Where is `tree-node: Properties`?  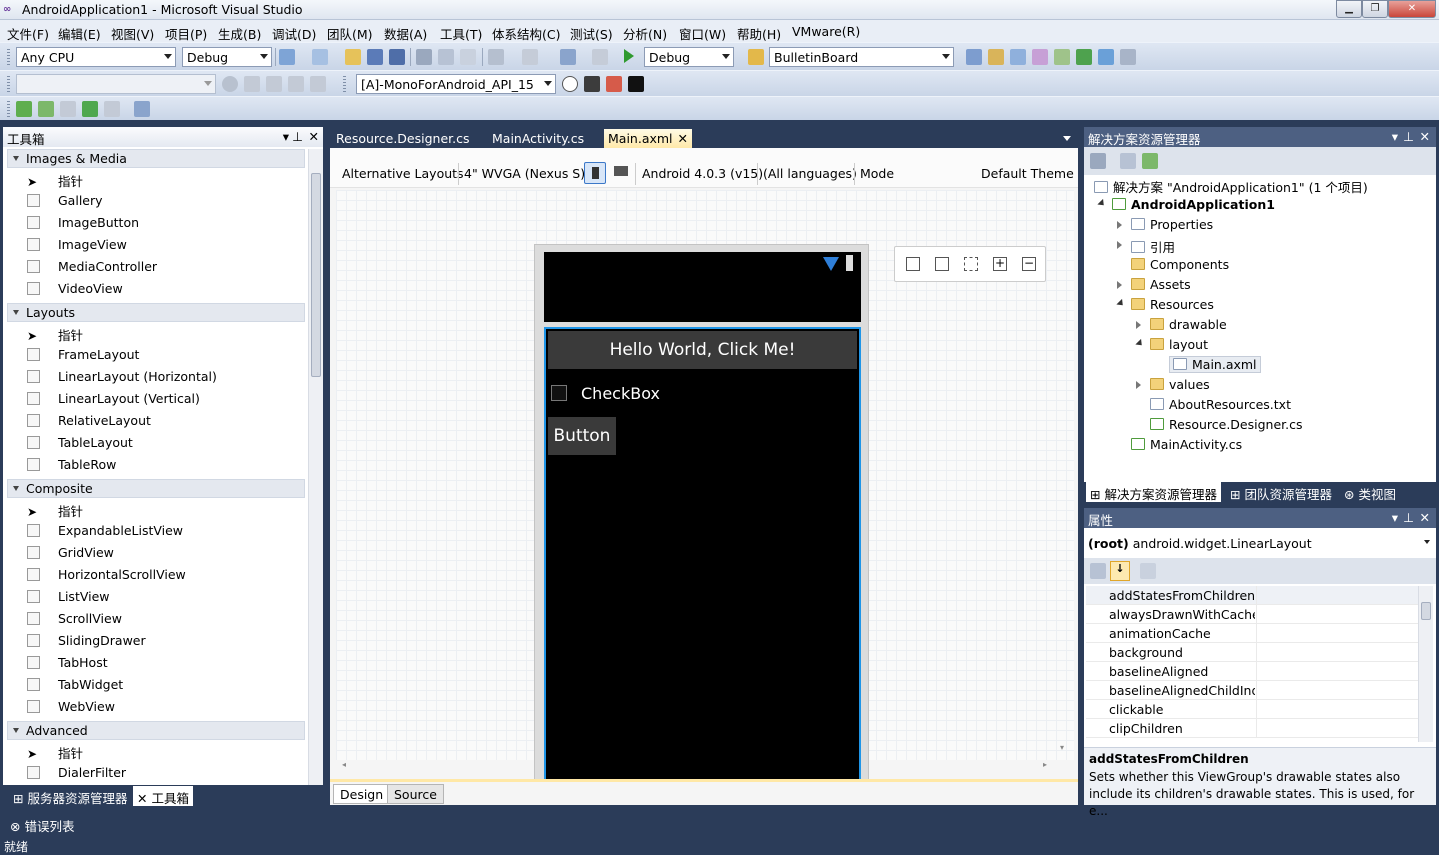 tree-node: Properties is located at coordinates (1172, 224).